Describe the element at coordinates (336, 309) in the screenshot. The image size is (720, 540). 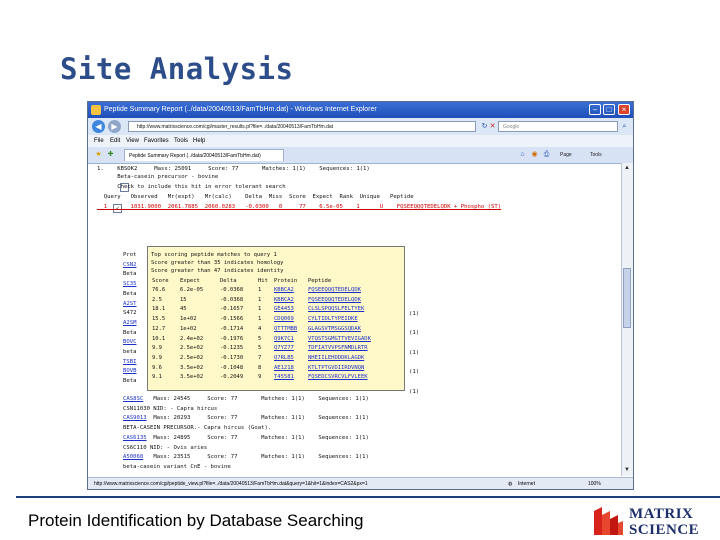
I see `tooltip-peptide-link: CLSLSPQQSLFELTYEK` at that location.